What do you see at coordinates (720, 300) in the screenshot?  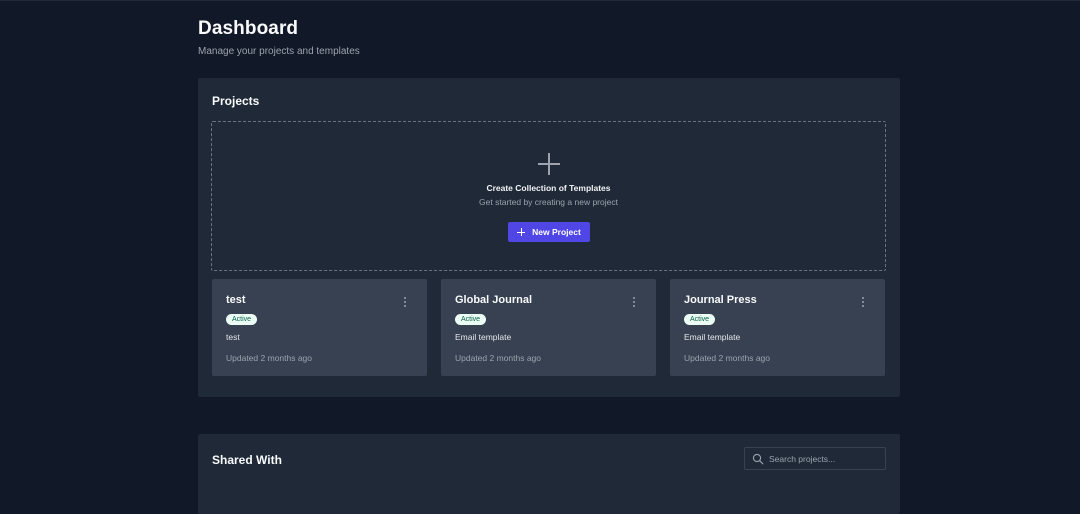 I see `project-card-title: Journal Press` at bounding box center [720, 300].